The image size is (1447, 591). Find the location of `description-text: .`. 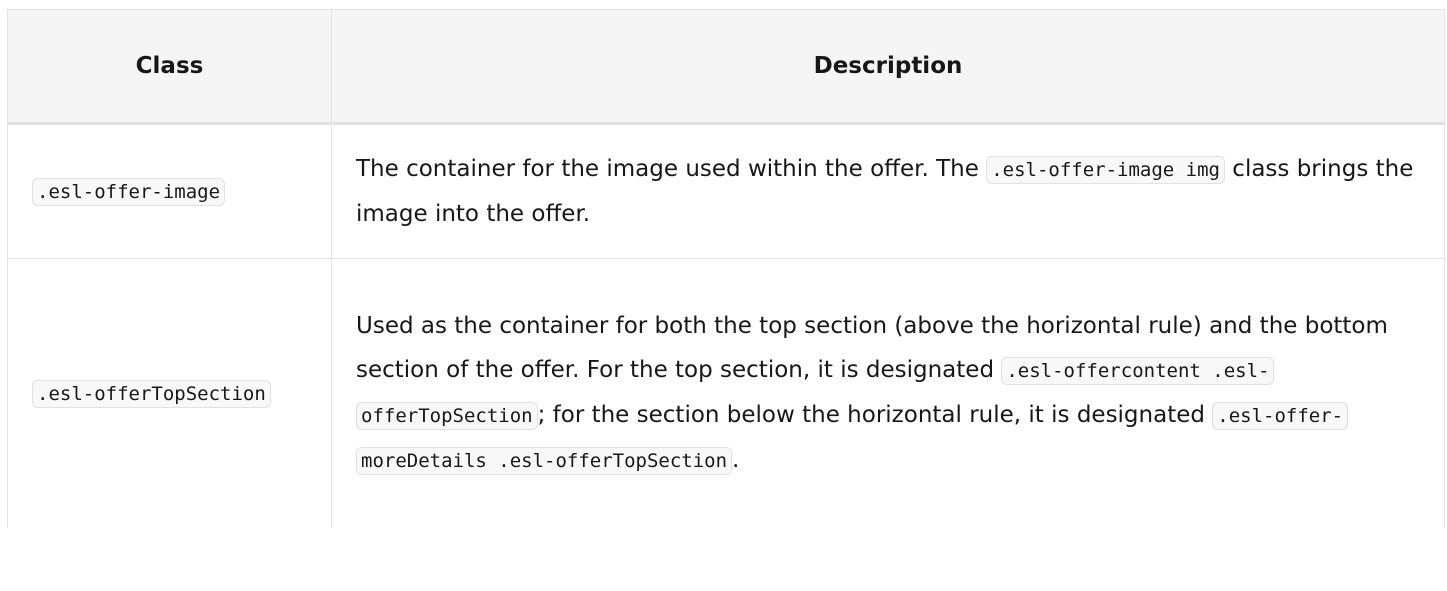

description-text: . is located at coordinates (736, 460).